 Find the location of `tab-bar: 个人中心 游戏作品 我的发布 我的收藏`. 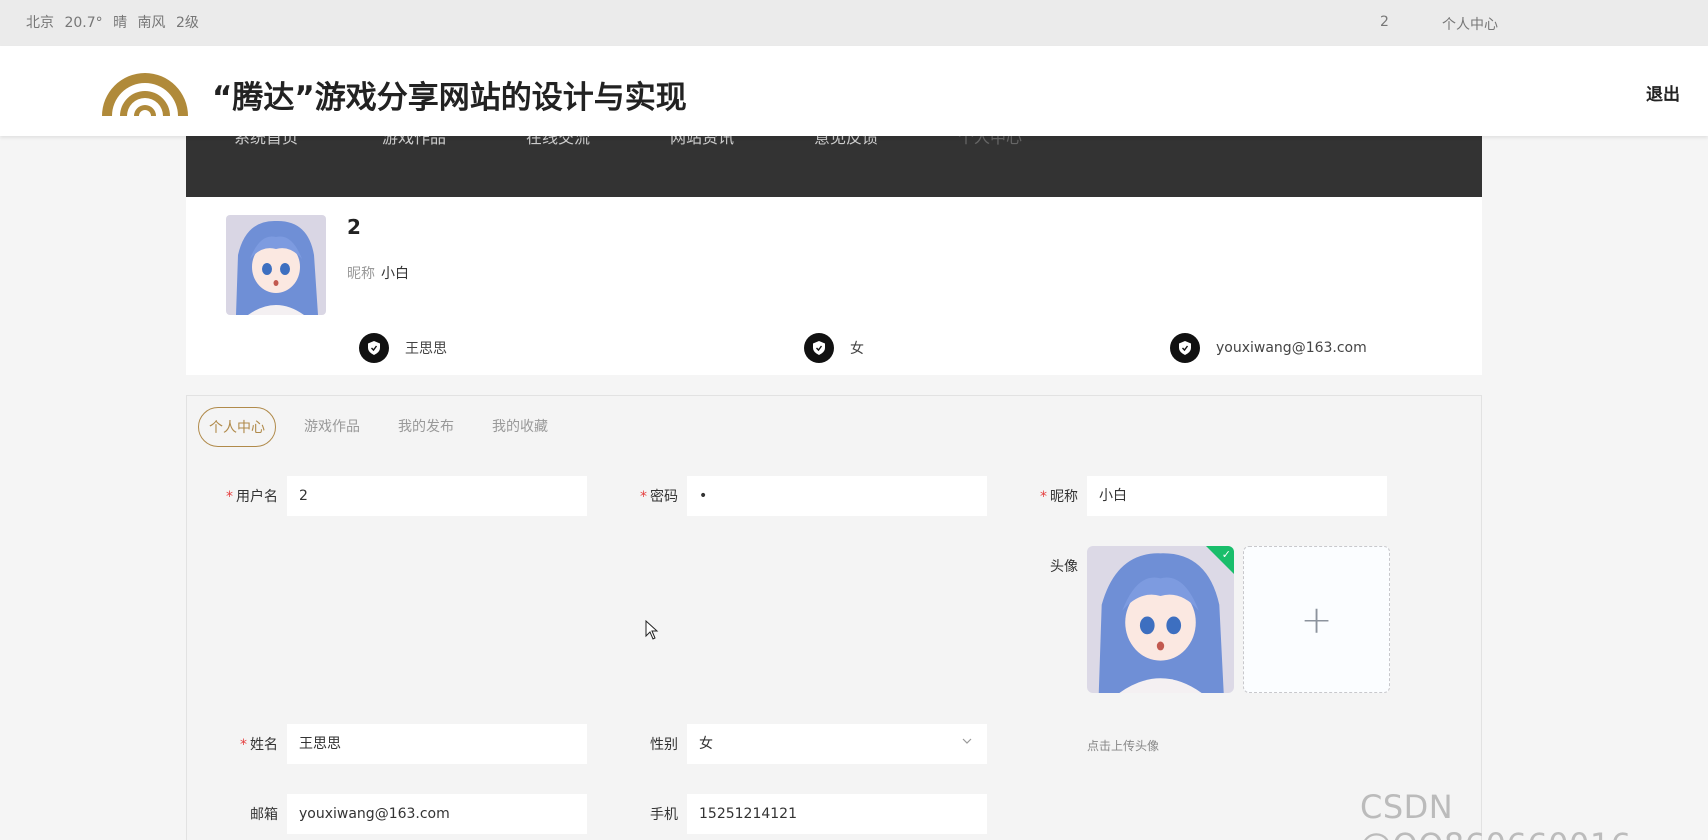

tab-bar: 个人中心 游戏作品 我的发布 我的收藏 is located at coordinates (387, 427).